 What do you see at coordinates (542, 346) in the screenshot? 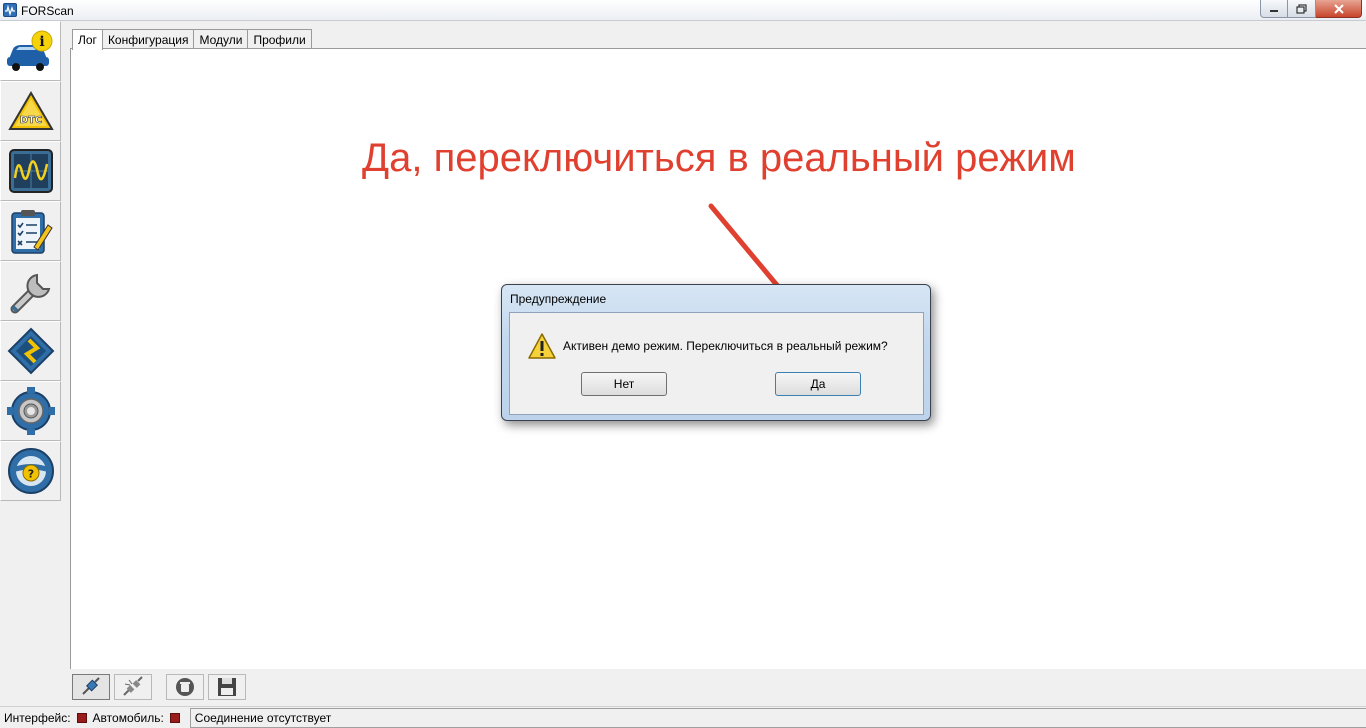
I see `warning-icon` at bounding box center [542, 346].